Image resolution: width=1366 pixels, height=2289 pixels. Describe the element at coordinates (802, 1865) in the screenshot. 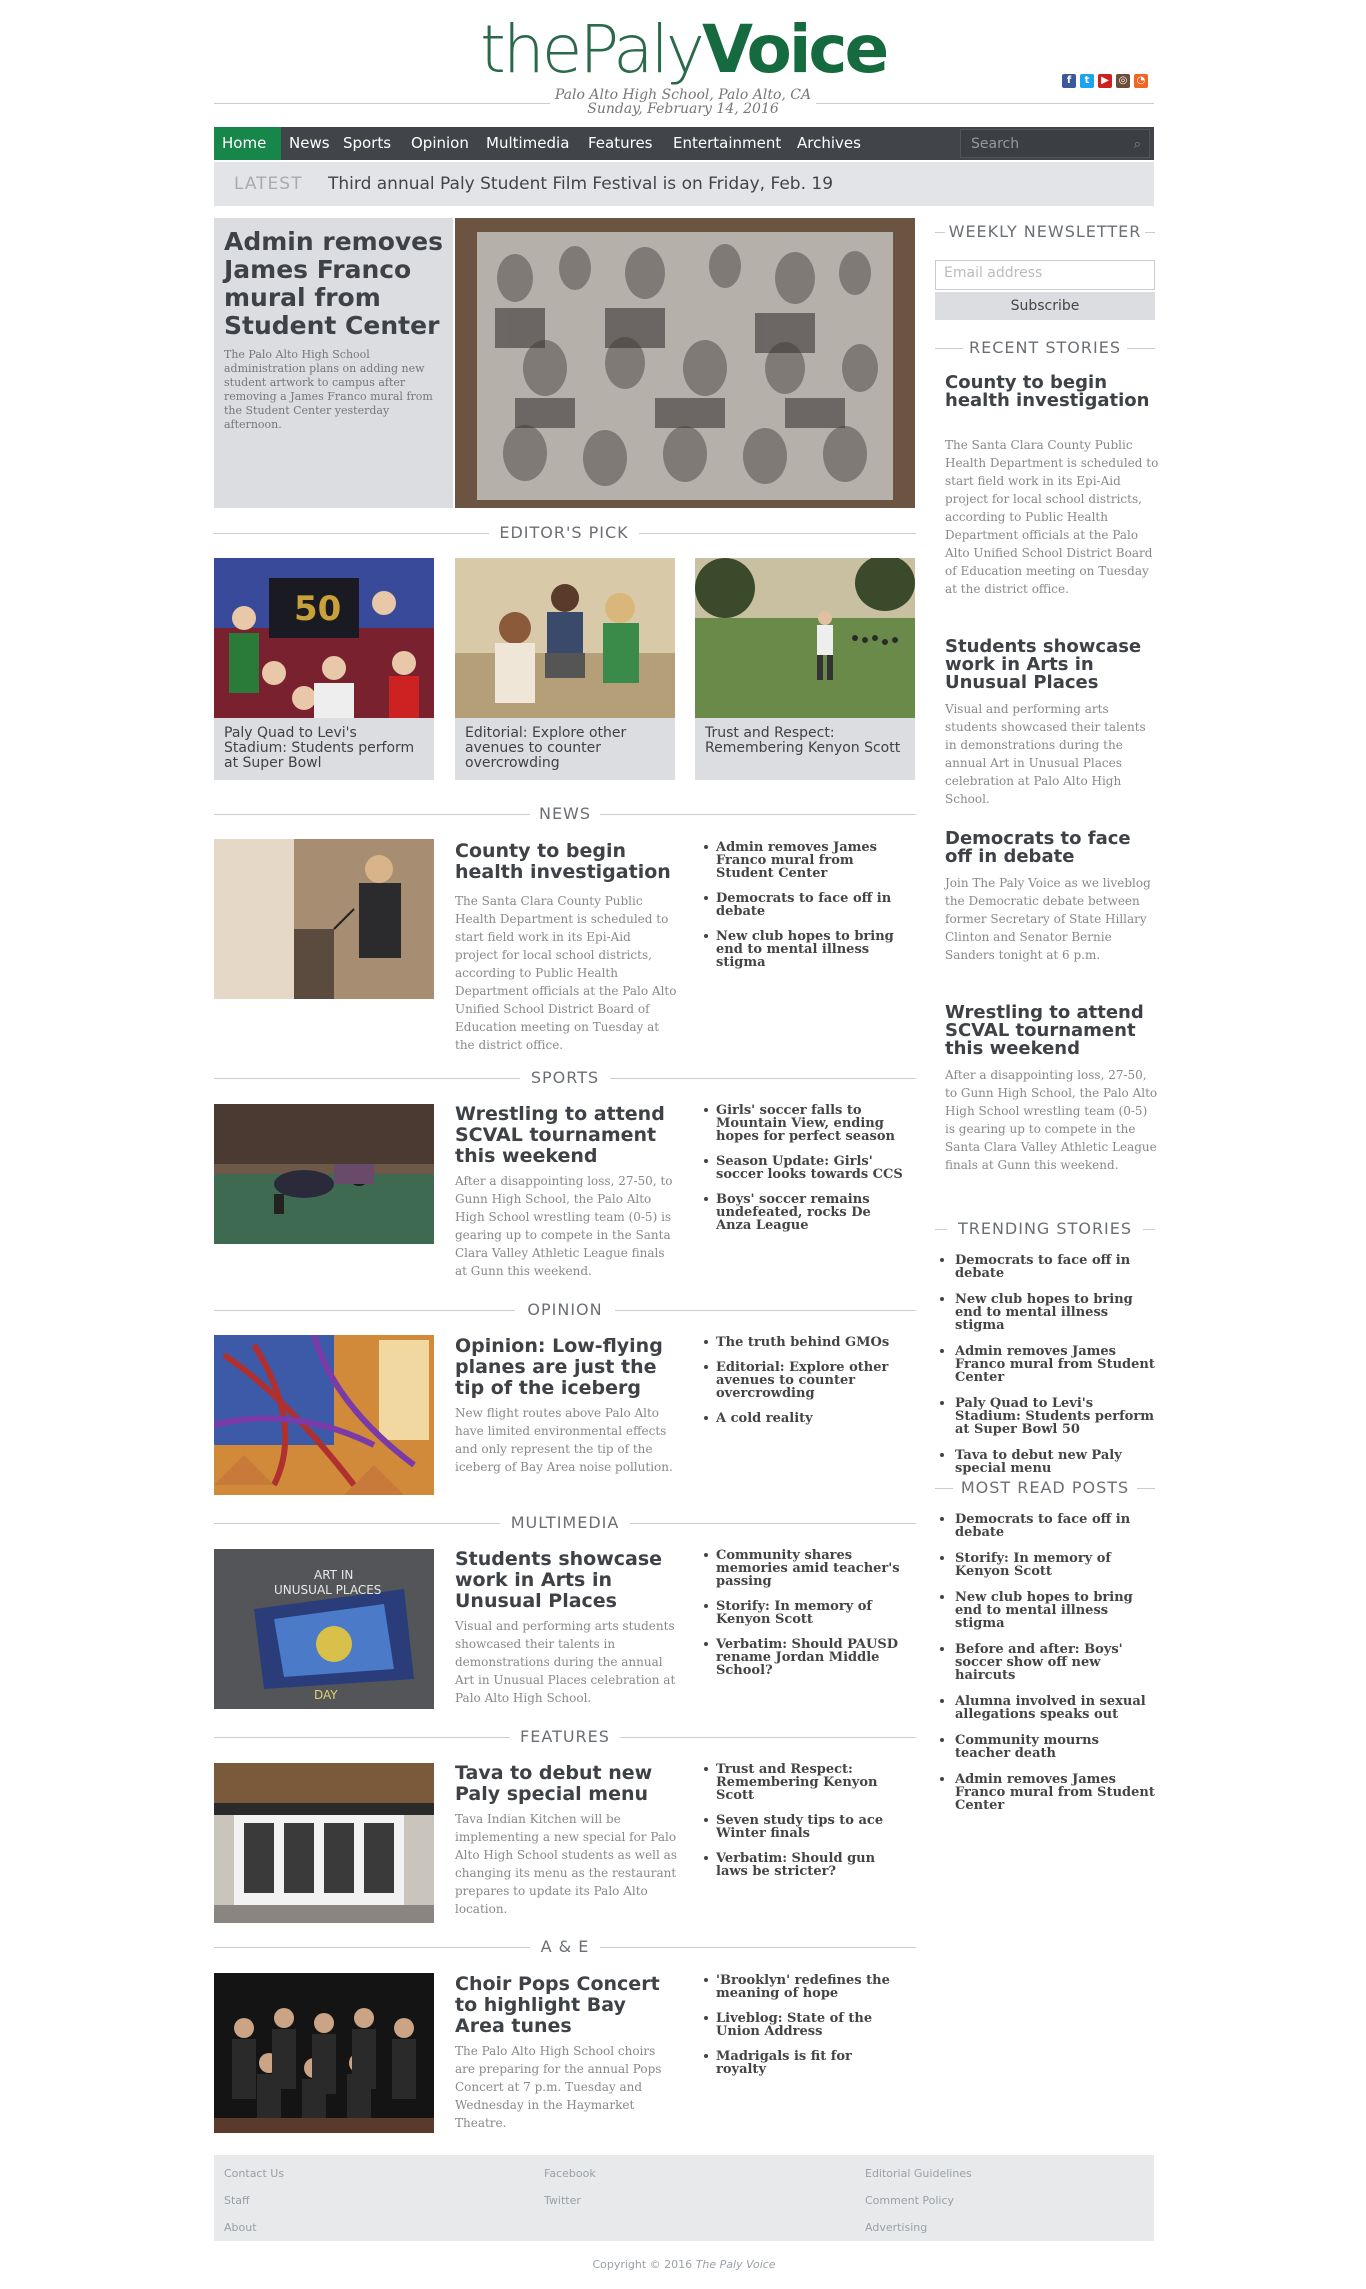

I see `features-link: Verbatim: Should gun laws be stricter?` at that location.